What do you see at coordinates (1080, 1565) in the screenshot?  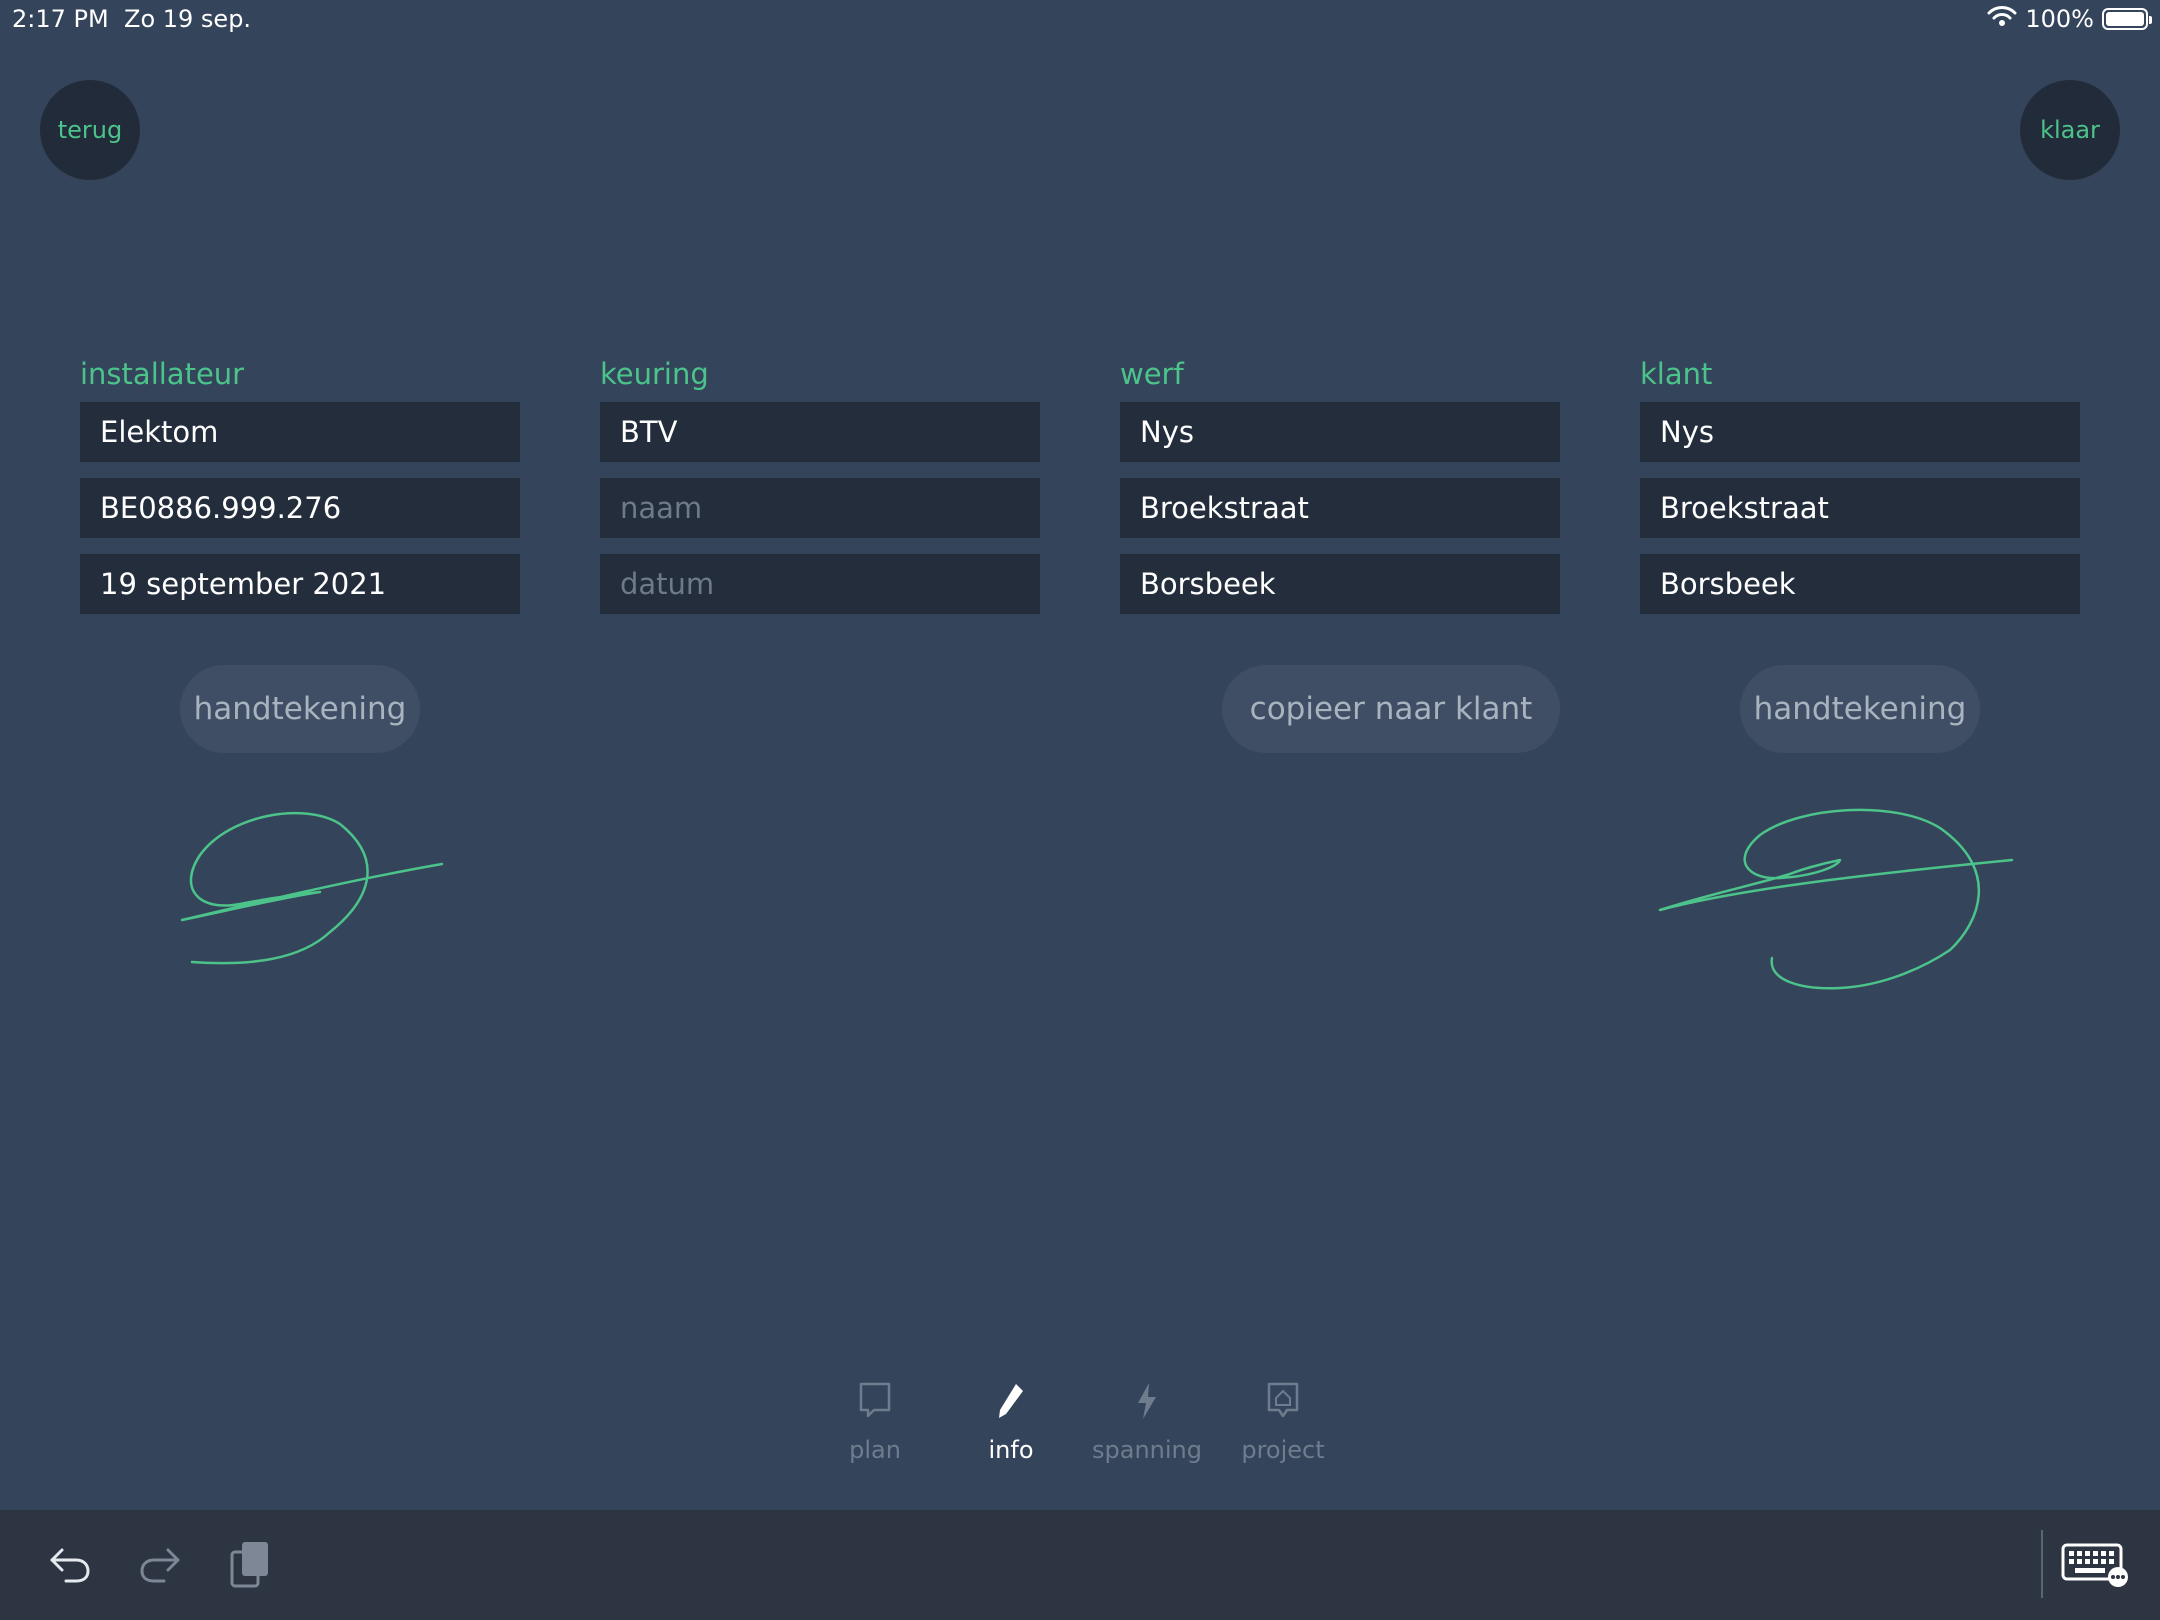 I see `keyboard-shortcut-bar` at bounding box center [1080, 1565].